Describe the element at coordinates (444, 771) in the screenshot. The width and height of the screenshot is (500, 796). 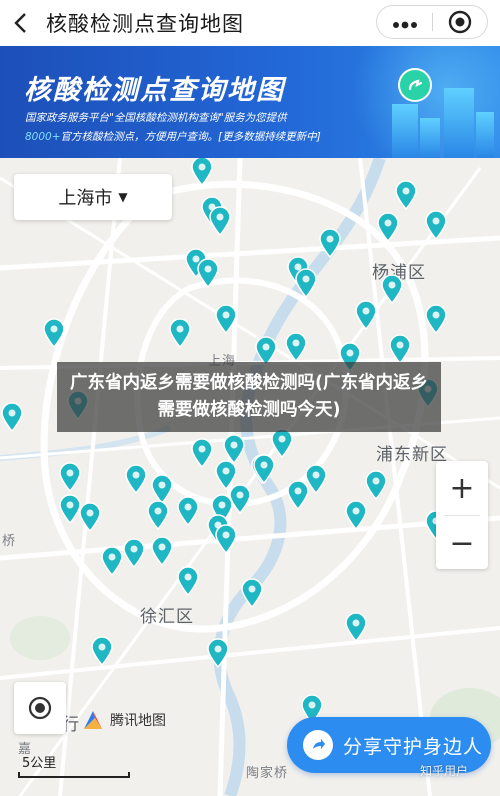
I see `zhihu-watermark: 知乎用户` at that location.